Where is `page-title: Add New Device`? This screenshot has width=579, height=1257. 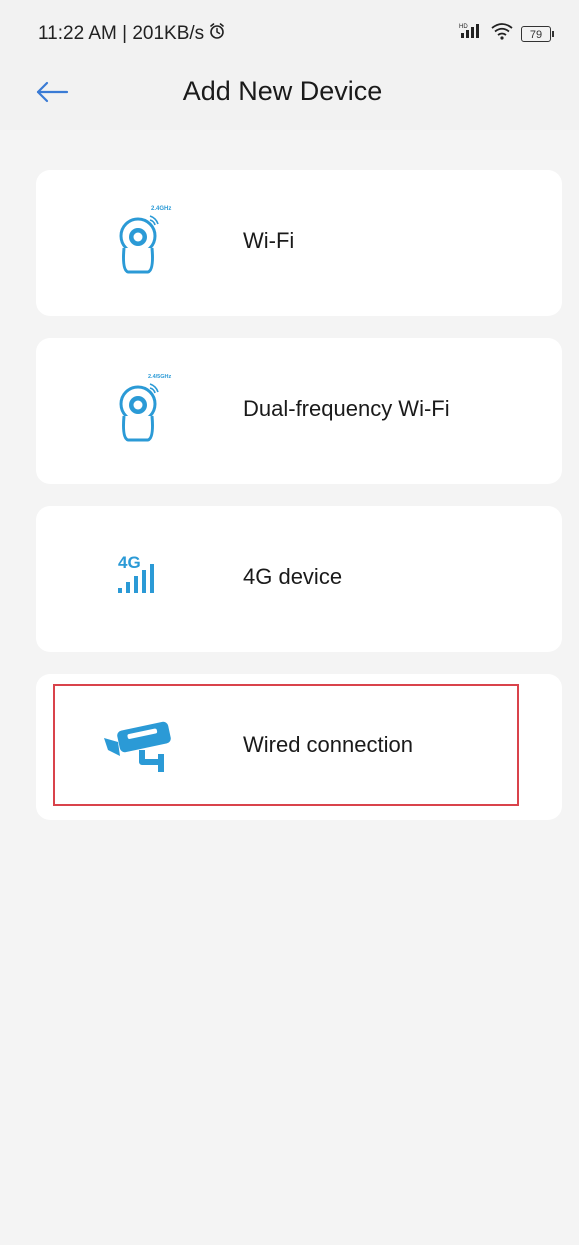 page-title: Add New Device is located at coordinates (282, 91).